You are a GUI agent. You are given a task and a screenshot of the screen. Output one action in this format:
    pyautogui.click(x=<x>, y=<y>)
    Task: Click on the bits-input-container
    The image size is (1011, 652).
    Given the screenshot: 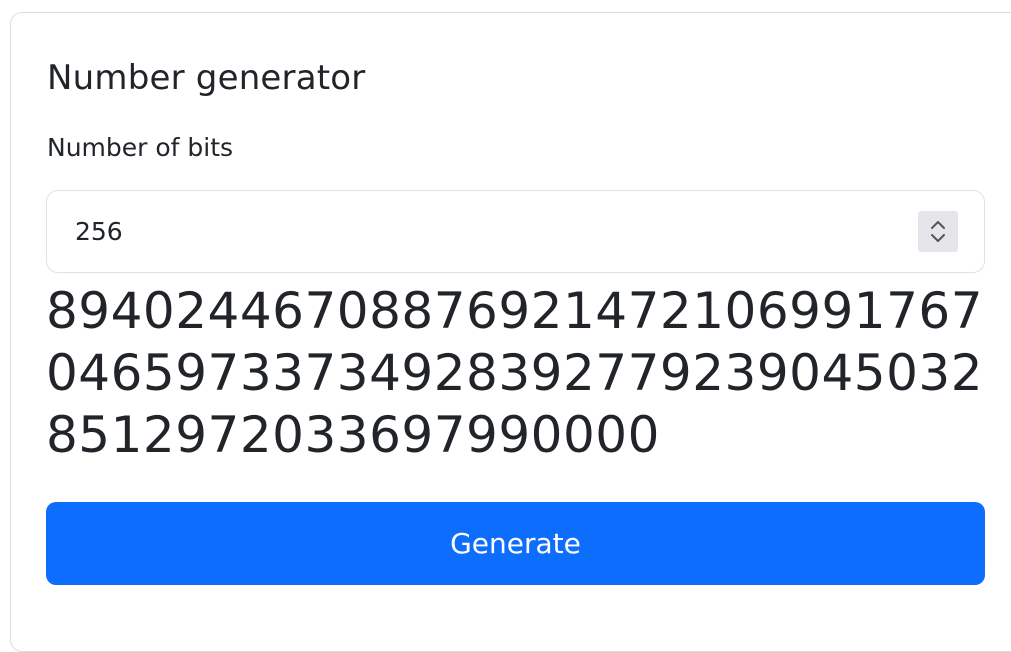 What is the action you would take?
    pyautogui.click(x=515, y=231)
    